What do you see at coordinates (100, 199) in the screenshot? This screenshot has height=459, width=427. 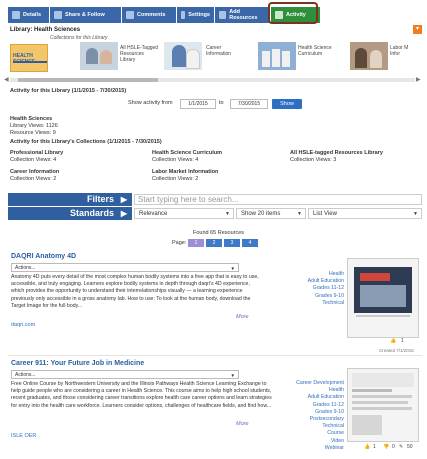 I see `filters-label: Filters` at bounding box center [100, 199].